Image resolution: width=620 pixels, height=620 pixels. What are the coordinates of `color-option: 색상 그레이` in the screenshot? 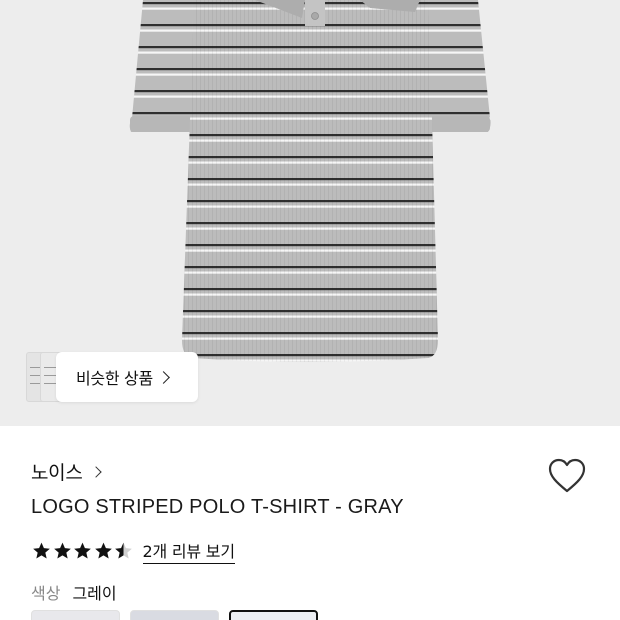 It's located at (74, 592).